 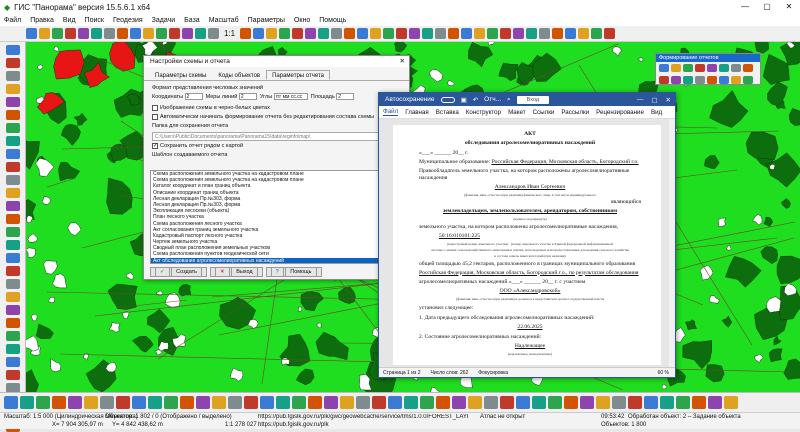 What do you see at coordinates (640, 100) in the screenshot?
I see `word-minimize-button: —` at bounding box center [640, 100].